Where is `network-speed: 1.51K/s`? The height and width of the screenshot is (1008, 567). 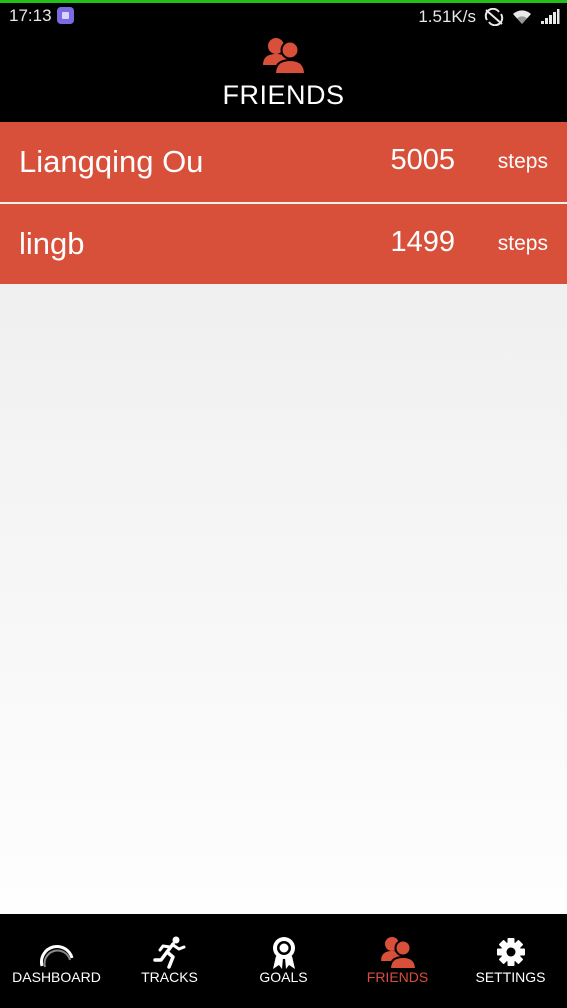
network-speed: 1.51K/s is located at coordinates (447, 16).